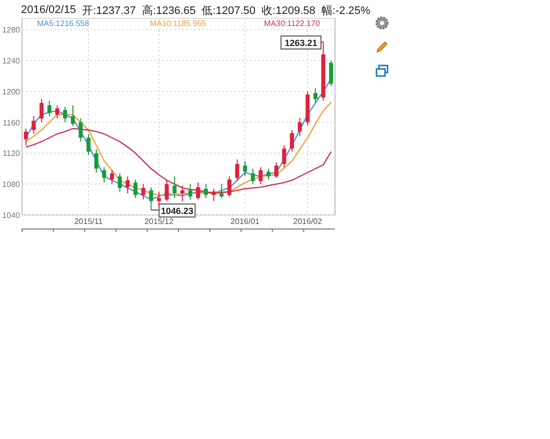  What do you see at coordinates (301, 43) in the screenshot?
I see `high-price-label: 1263.21` at bounding box center [301, 43].